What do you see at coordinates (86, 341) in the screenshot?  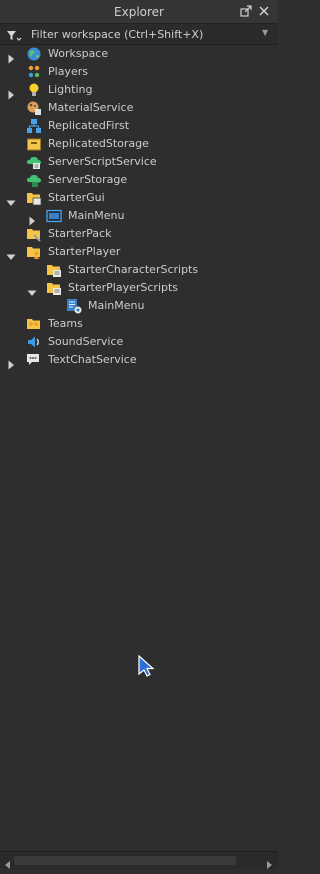 I see `tree-item-label: SoundService` at bounding box center [86, 341].